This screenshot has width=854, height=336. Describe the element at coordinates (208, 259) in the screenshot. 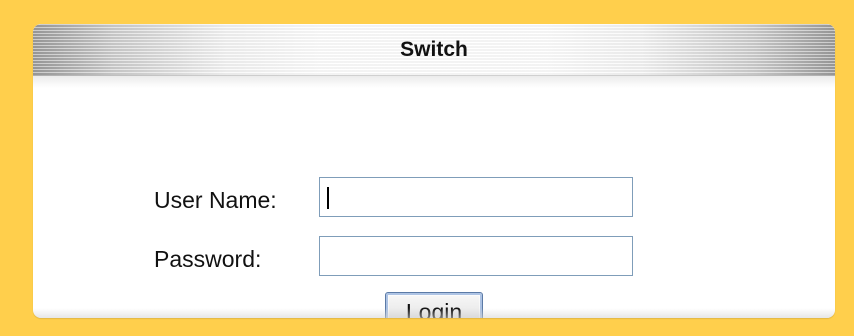

I see `password-label: Password:` at that location.